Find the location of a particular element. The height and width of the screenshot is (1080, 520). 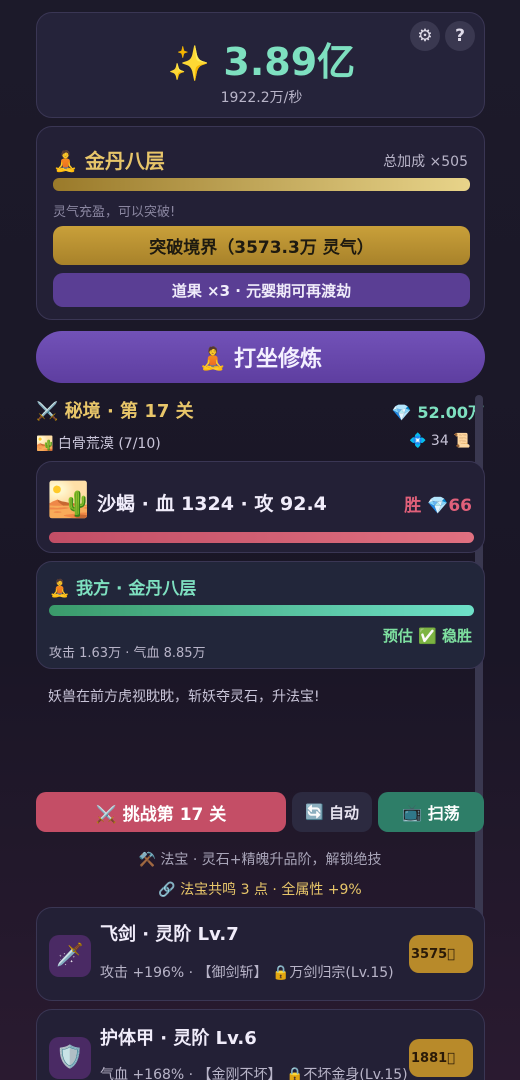

forecast-value: 稳胜 is located at coordinates (456, 636).